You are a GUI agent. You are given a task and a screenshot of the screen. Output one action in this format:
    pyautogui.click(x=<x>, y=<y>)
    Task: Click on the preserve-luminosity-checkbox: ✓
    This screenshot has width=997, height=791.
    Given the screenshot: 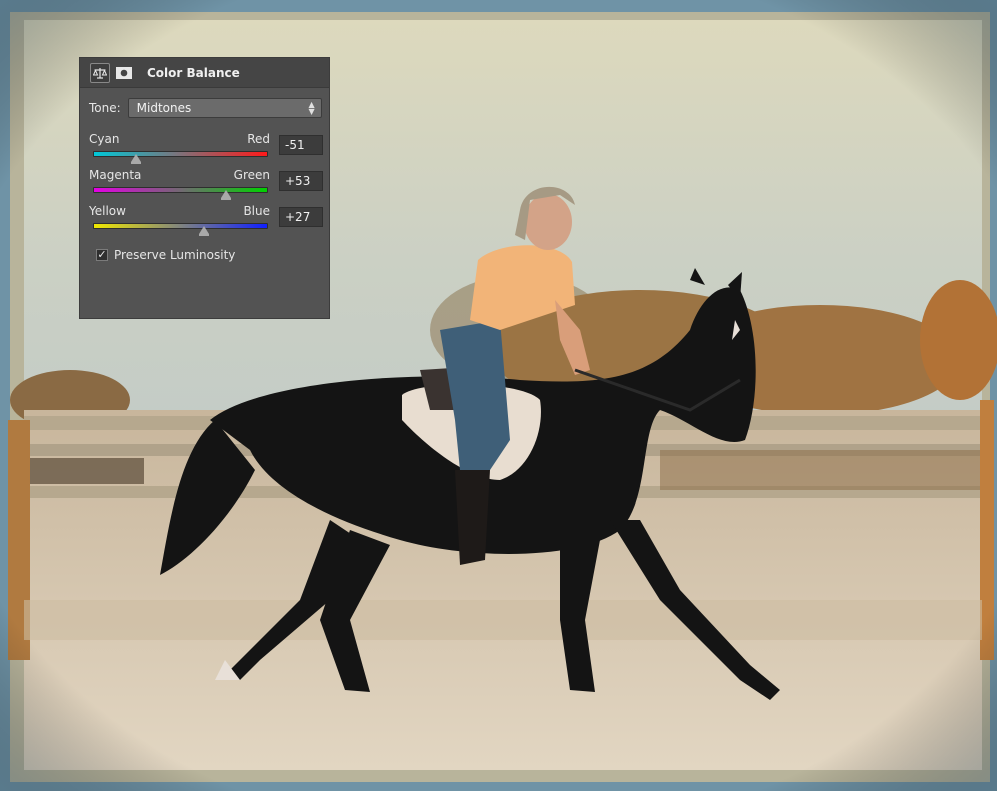 What is the action you would take?
    pyautogui.click(x=102, y=255)
    